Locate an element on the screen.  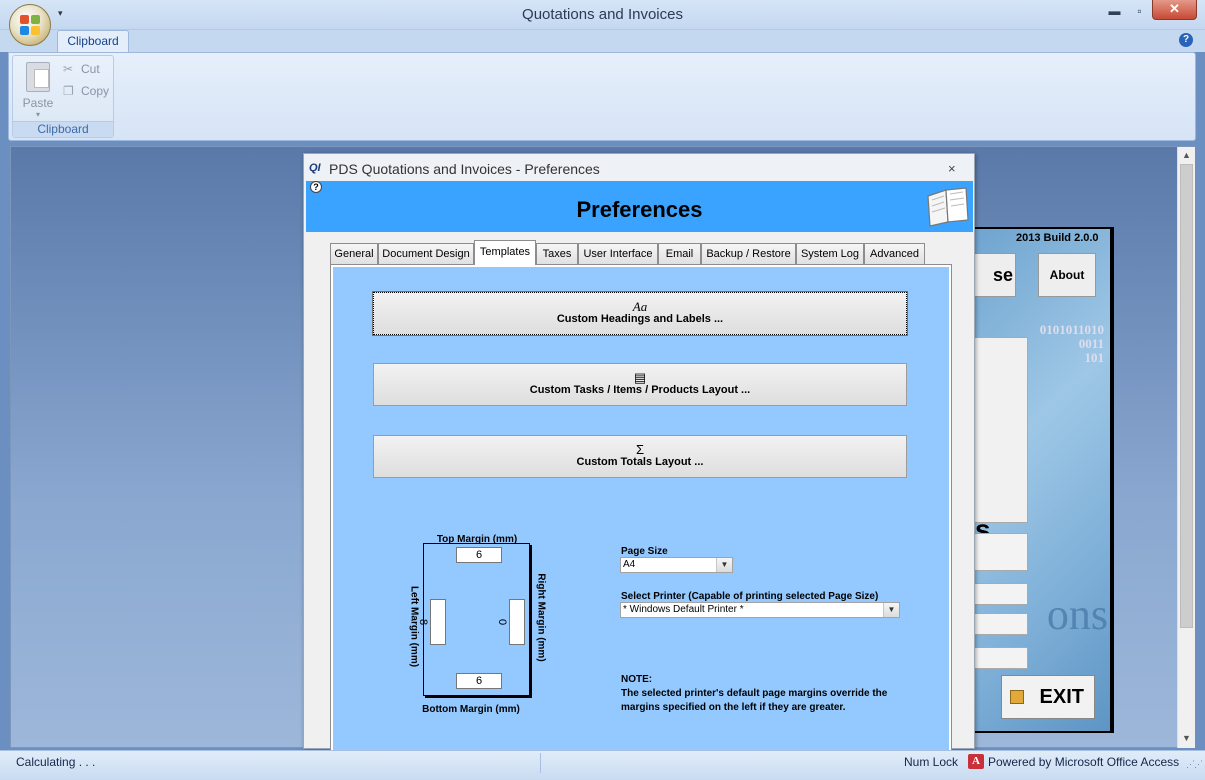
page-size-select: A4 ▼ is located at coordinates (676, 565).